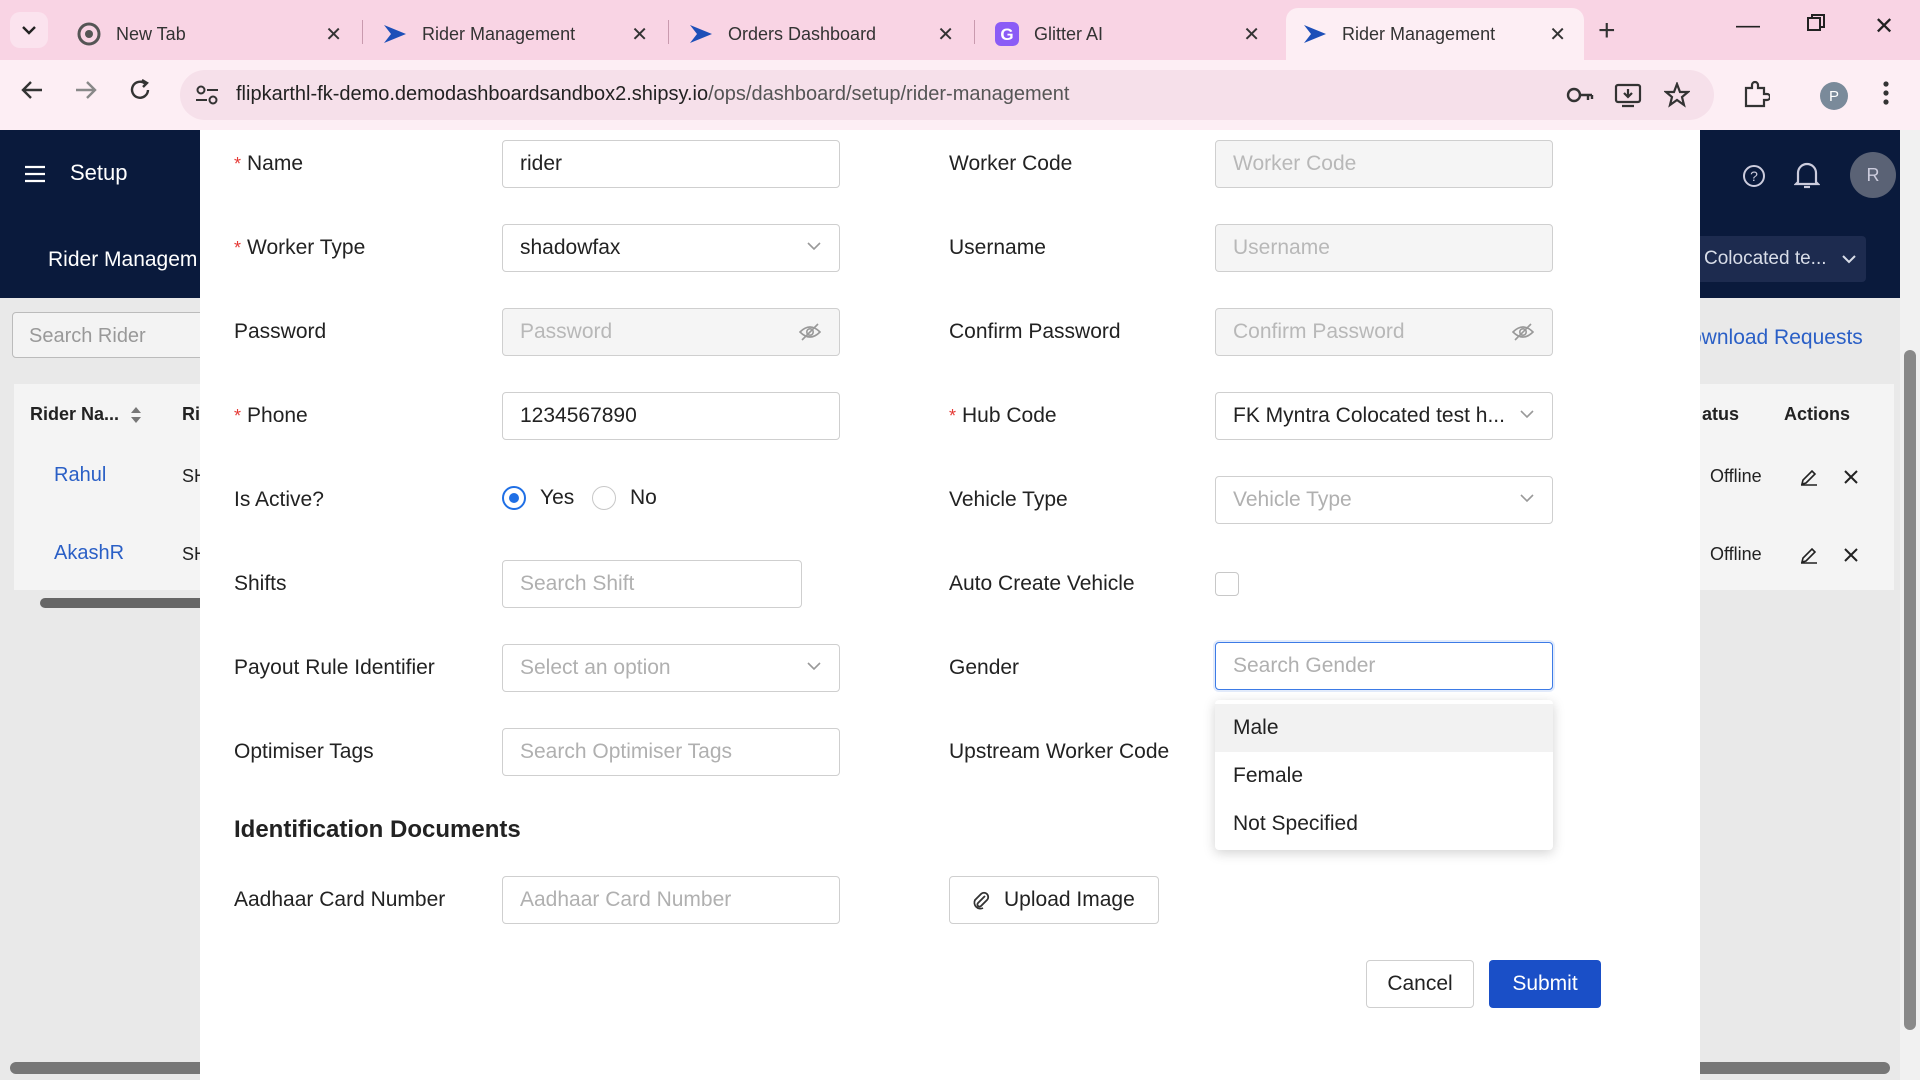  I want to click on download-requests-link: ownload Requests, so click(1776, 338).